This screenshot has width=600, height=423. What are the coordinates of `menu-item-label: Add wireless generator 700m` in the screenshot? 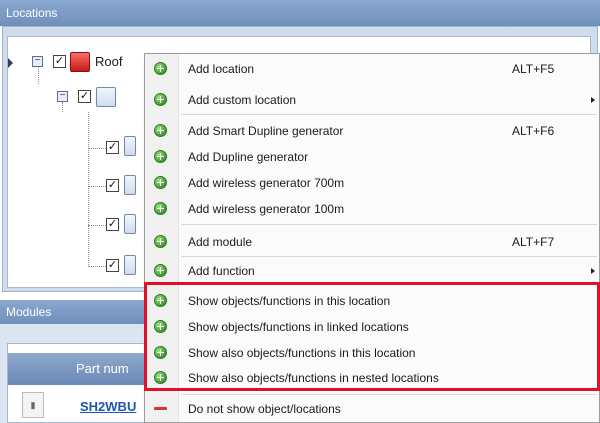 It's located at (266, 183).